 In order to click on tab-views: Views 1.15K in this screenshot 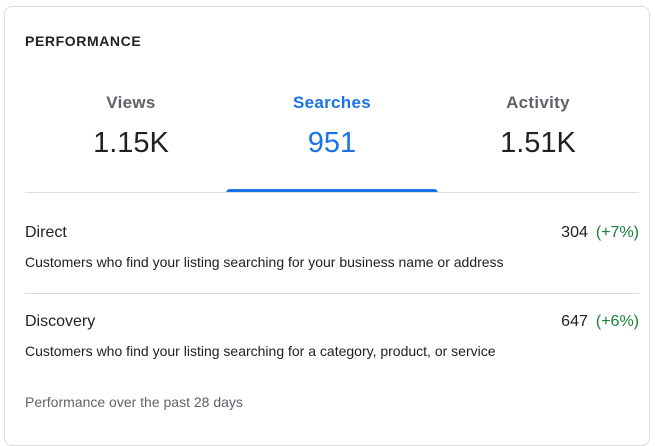, I will do `click(131, 139)`.